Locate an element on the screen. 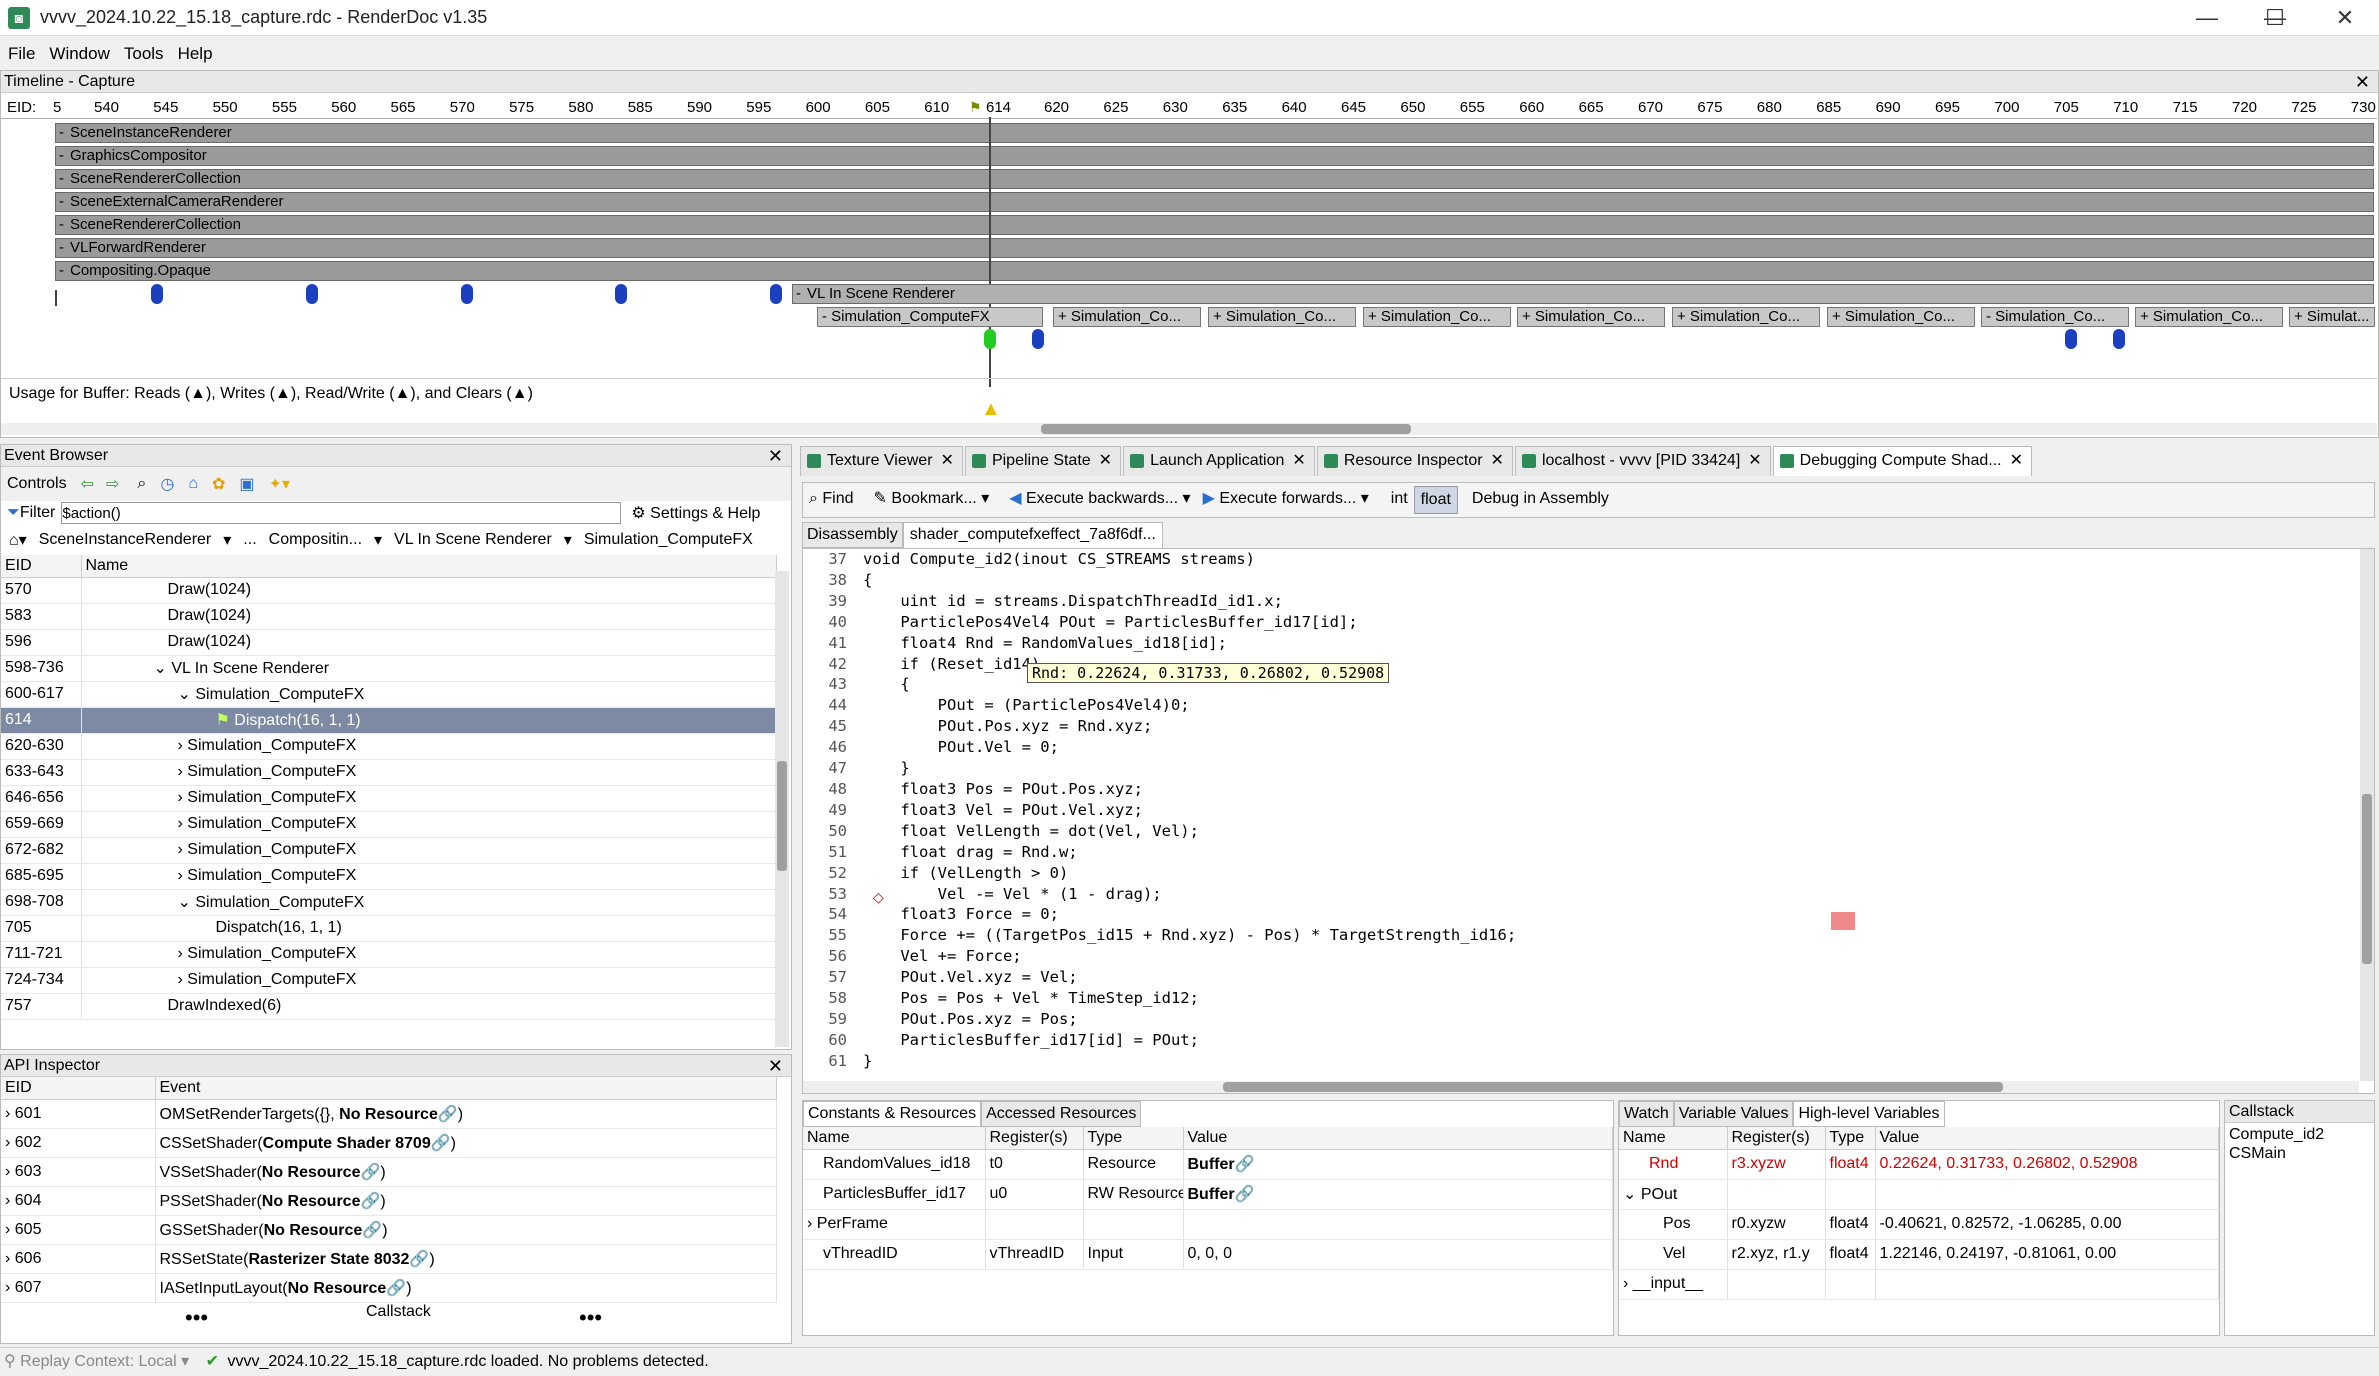 This screenshot has width=2379, height=1376. column-header: Register(s) is located at coordinates (1034, 1138).